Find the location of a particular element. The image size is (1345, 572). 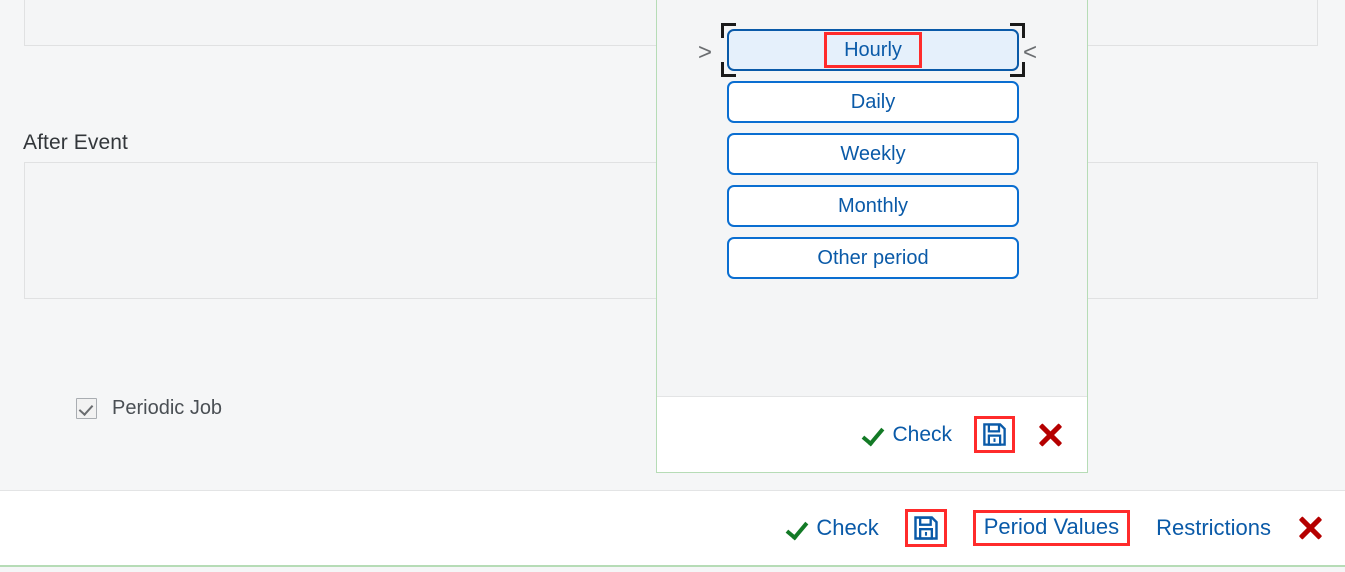

toolbar-restrictions-button: Restrictions is located at coordinates (1213, 528).